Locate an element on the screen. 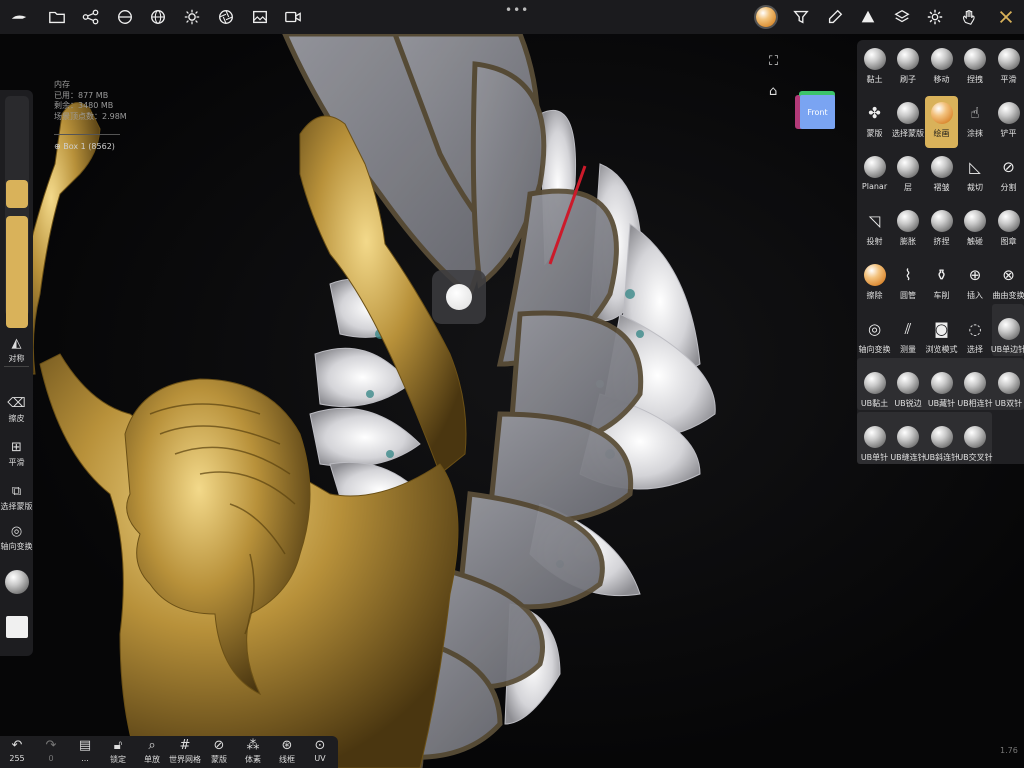  smooth-button: ⊞ 平滑 is located at coordinates (16, 454).